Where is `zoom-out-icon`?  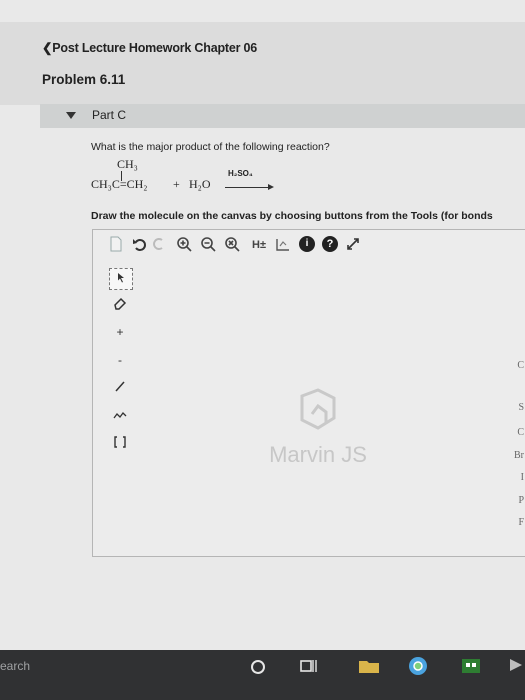
zoom-out-icon is located at coordinates (208, 245).